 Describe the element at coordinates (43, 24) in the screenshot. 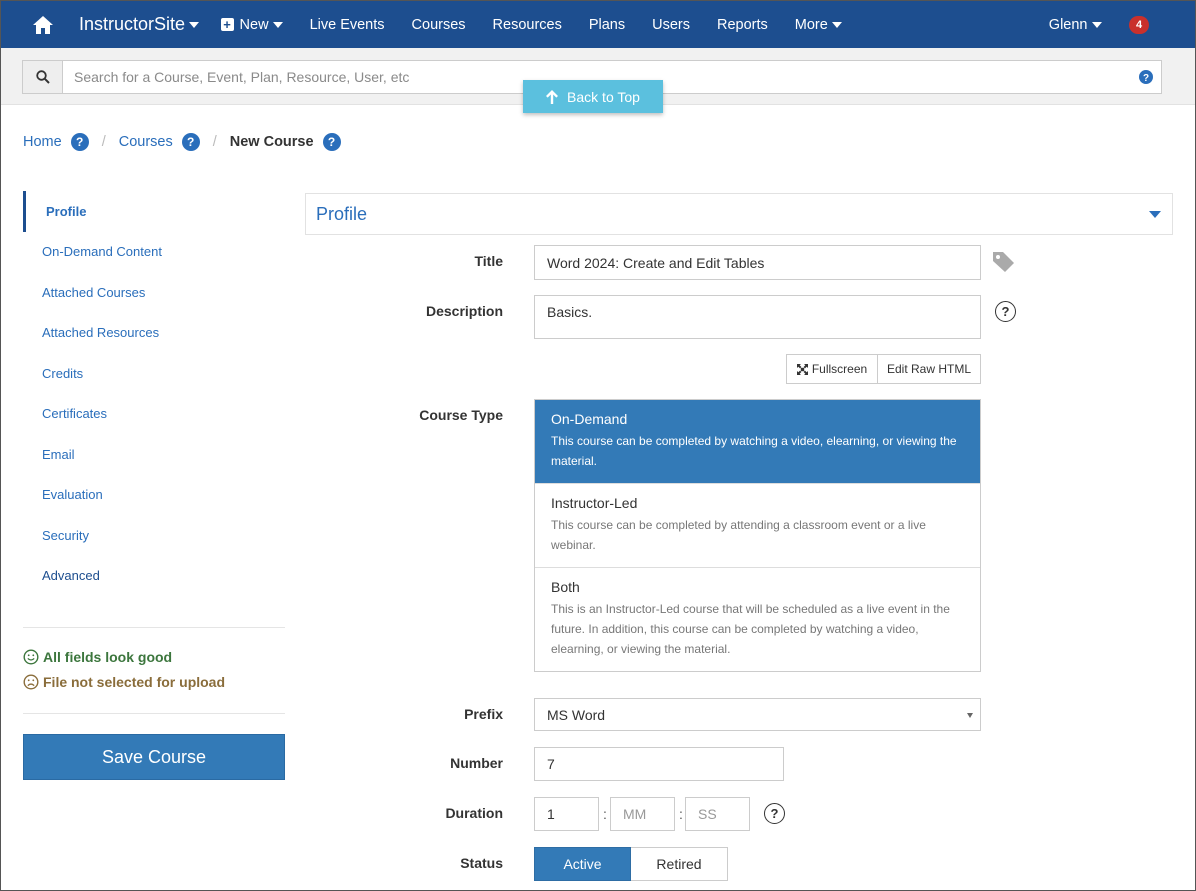

I see `home-icon` at that location.